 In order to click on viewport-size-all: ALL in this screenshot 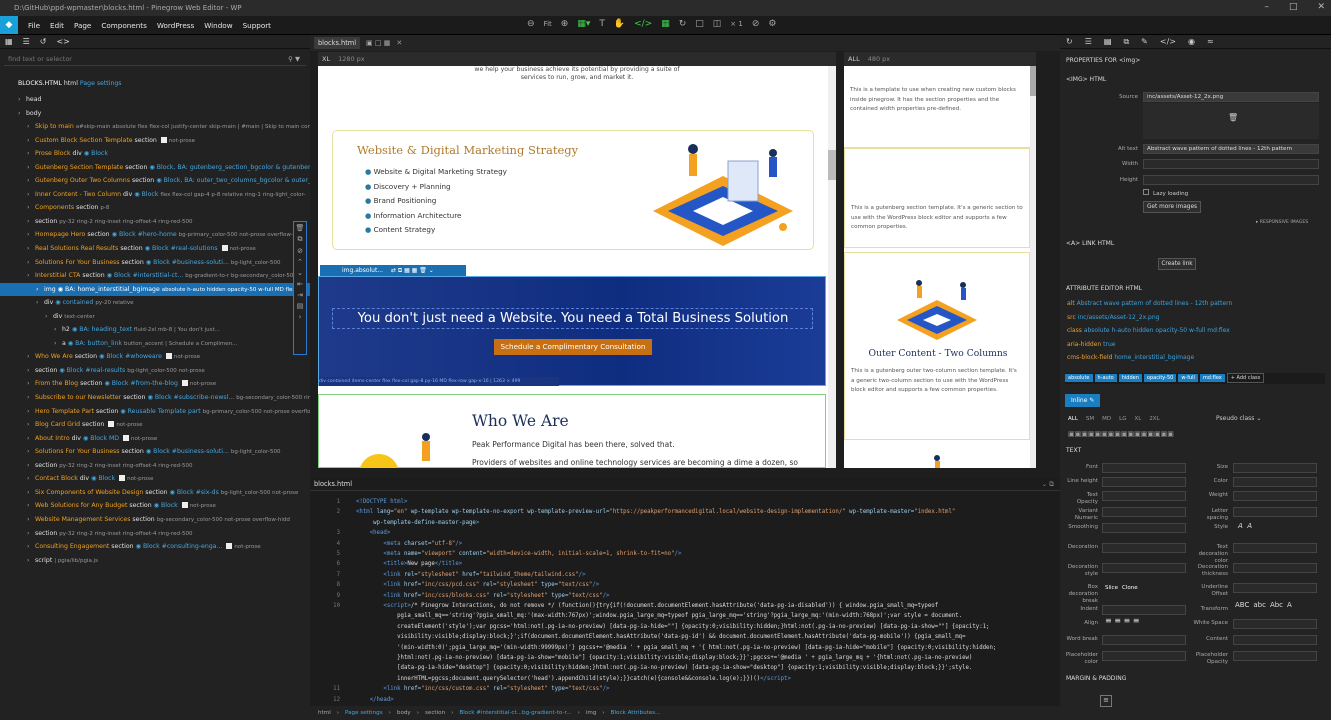, I will do `click(854, 59)`.